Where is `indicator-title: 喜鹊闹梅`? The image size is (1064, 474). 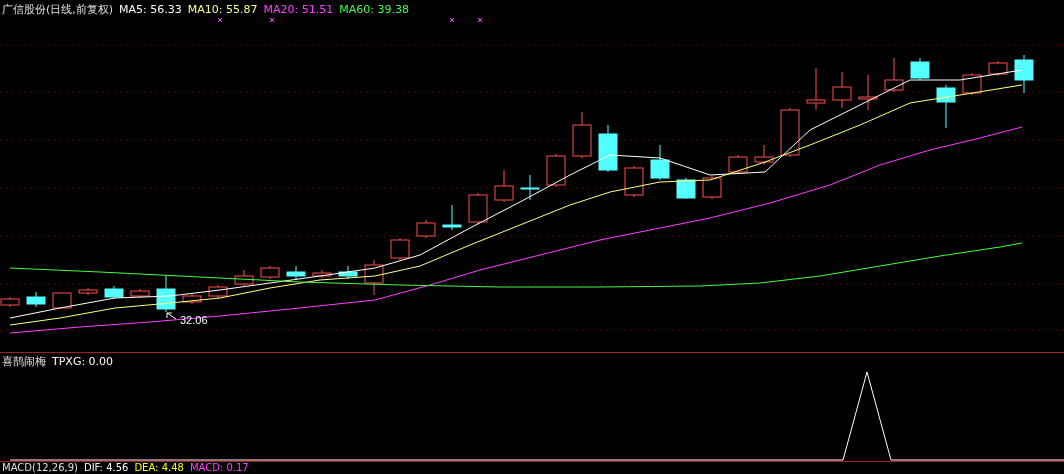 indicator-title: 喜鹊闹梅 is located at coordinates (24, 361).